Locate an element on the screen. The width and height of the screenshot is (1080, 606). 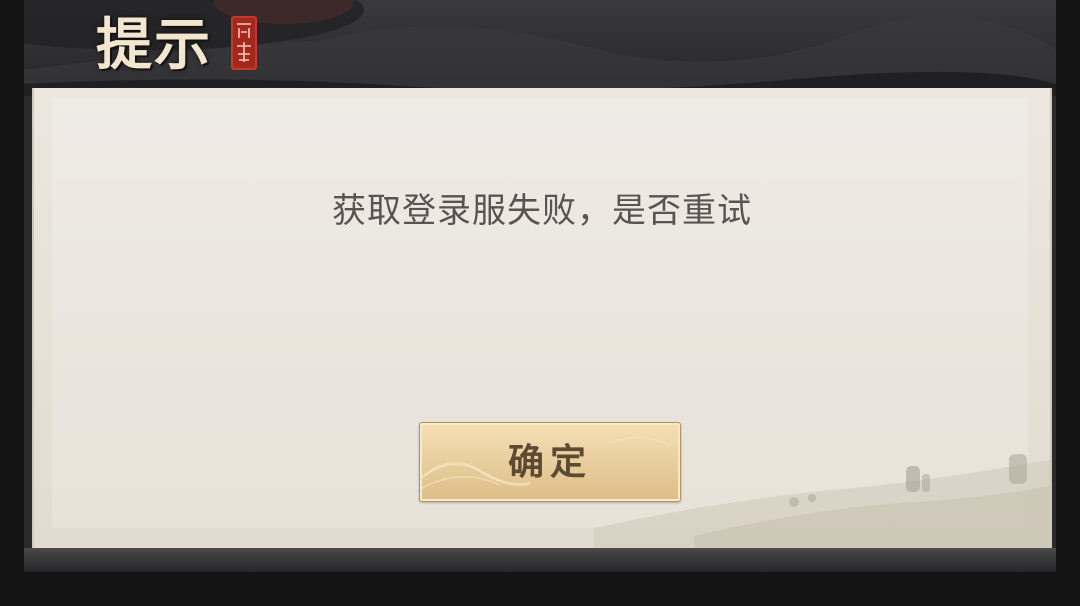
confirm-button-label: 确定 is located at coordinates (549, 462).